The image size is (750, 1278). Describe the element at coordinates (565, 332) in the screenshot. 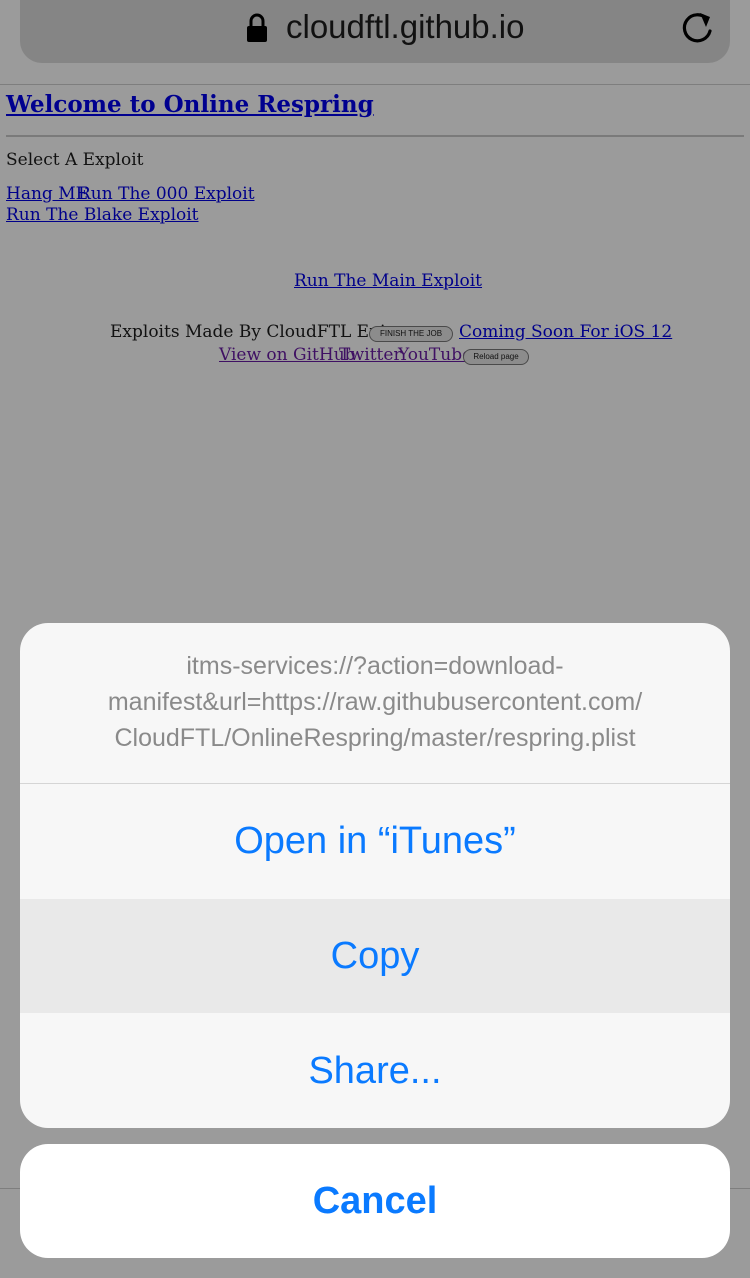

I see `coming-soon-link: Coming Soon For iOS 12` at that location.